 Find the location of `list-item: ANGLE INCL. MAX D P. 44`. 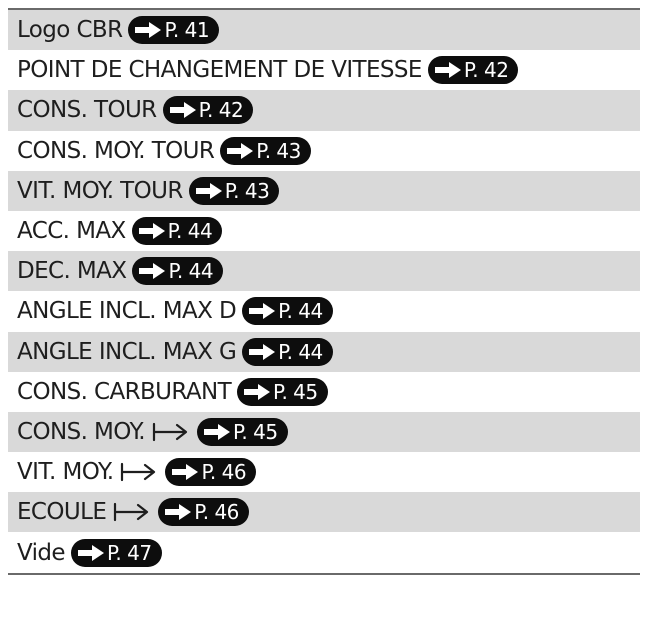

list-item: ANGLE INCL. MAX D P. 44 is located at coordinates (324, 311).